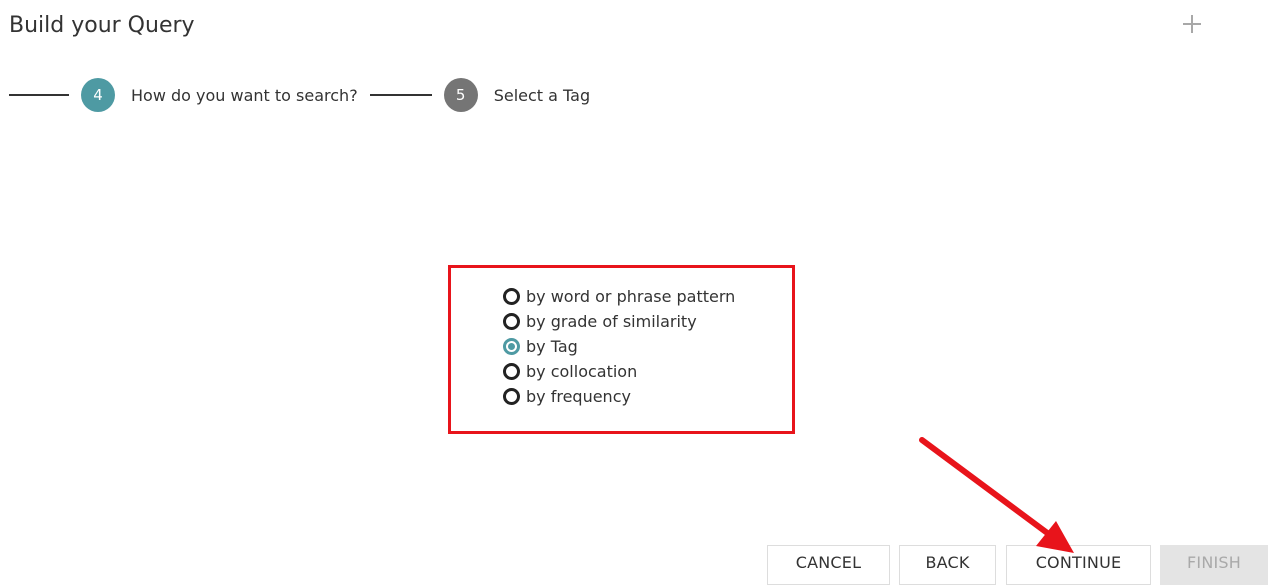  I want to click on back-button: BACK, so click(947, 565).